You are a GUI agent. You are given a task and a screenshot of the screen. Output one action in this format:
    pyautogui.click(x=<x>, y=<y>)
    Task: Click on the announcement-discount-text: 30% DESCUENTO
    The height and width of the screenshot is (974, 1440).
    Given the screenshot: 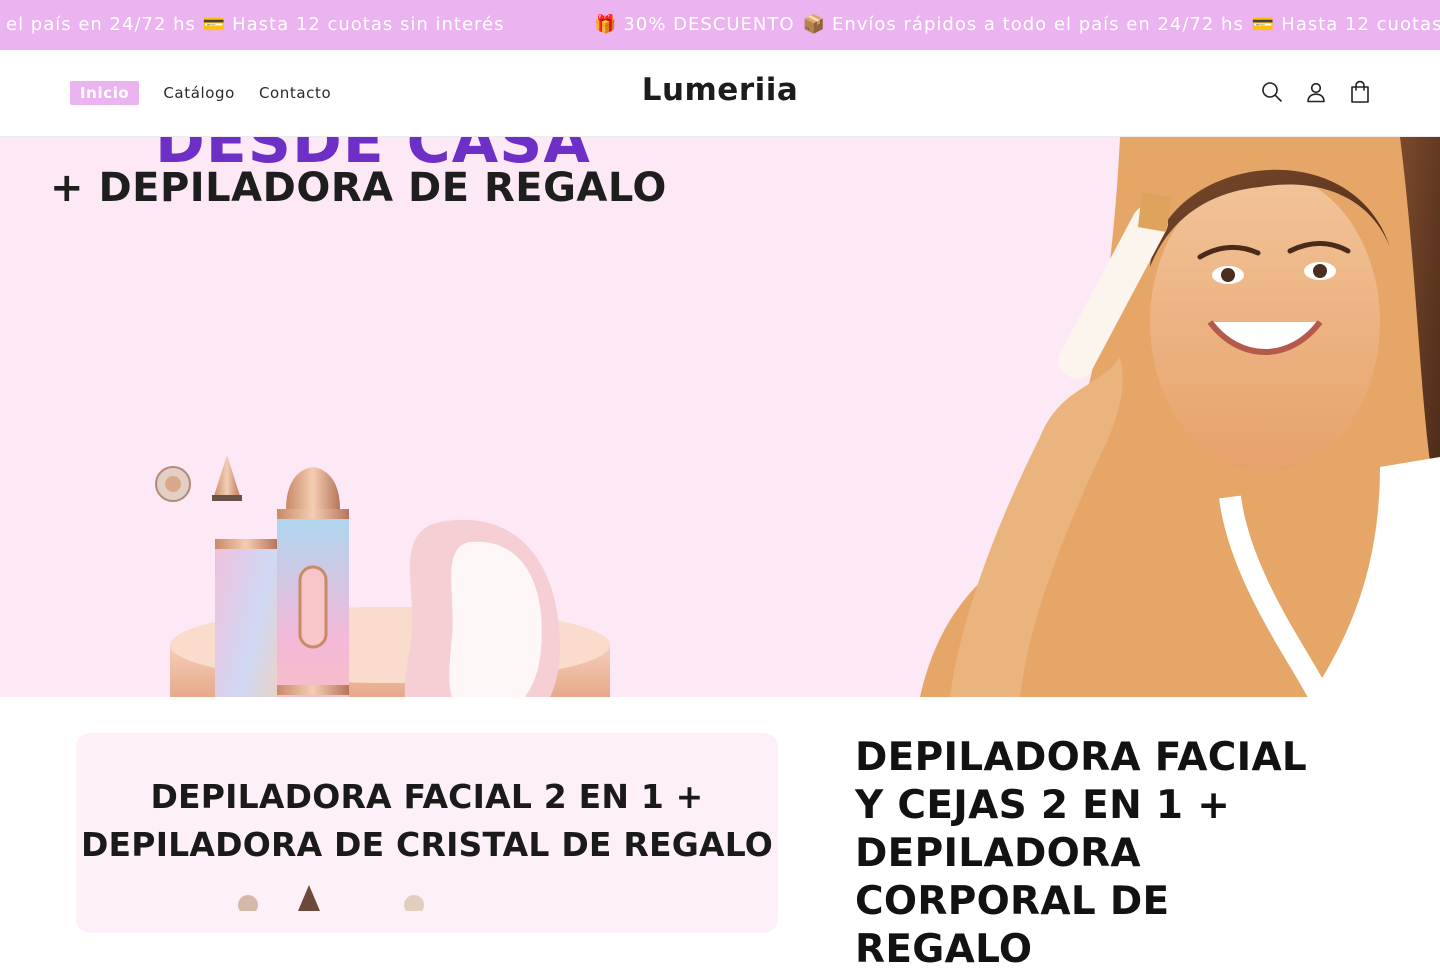 What is the action you would take?
    pyautogui.click(x=709, y=24)
    